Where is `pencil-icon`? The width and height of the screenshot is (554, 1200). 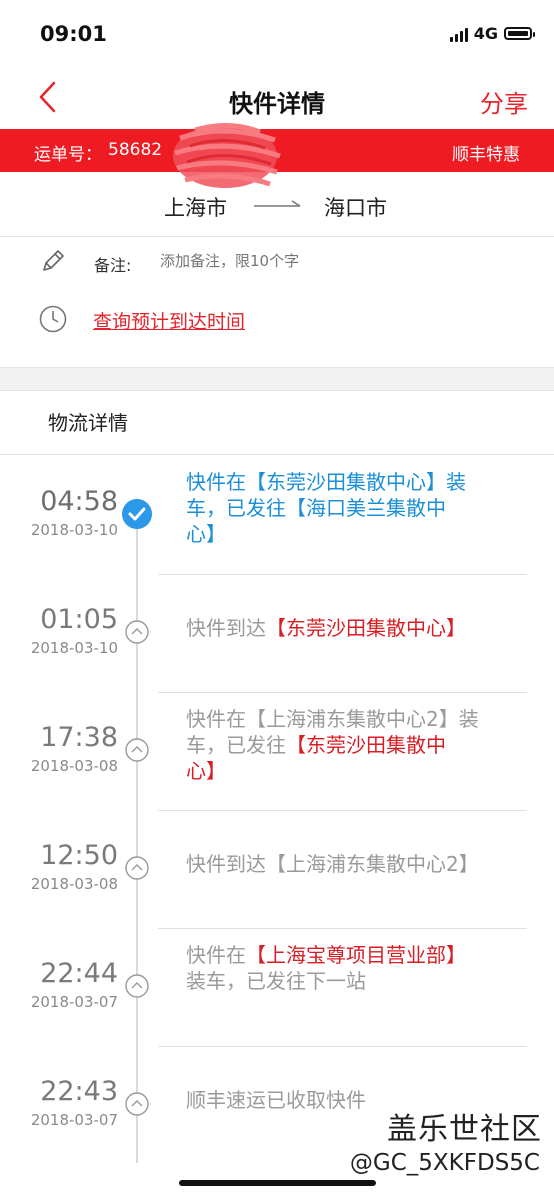 pencil-icon is located at coordinates (53, 260).